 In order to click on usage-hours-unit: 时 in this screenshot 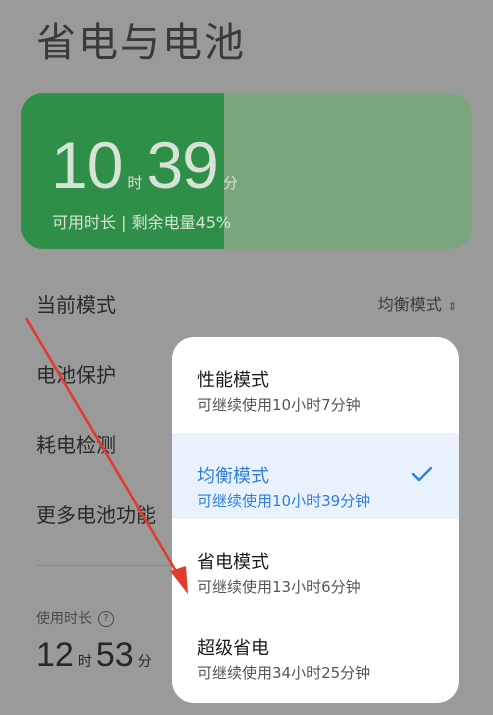, I will do `click(84, 662)`.